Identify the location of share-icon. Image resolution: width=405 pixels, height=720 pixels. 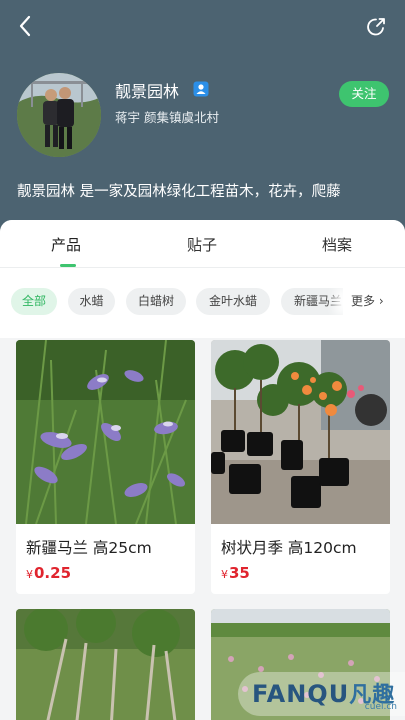
(376, 27).